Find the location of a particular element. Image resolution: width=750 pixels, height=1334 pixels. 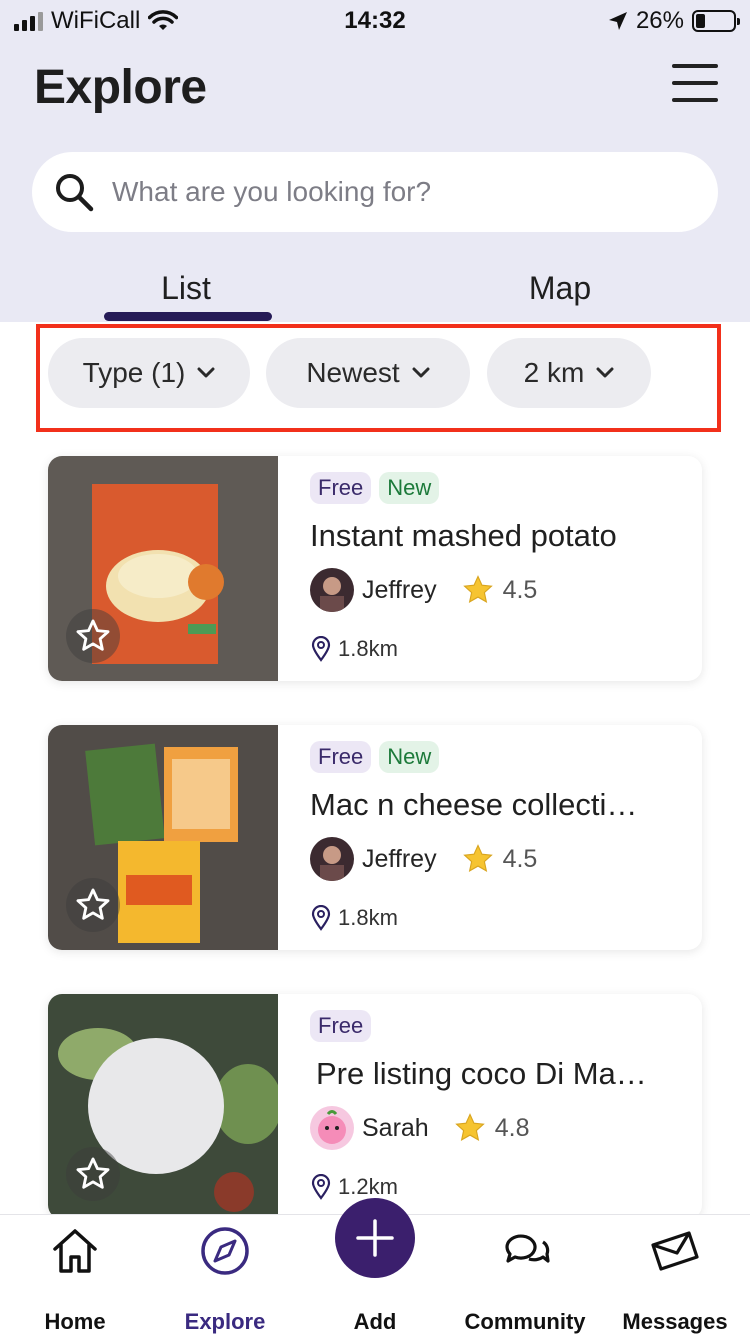

filter-type-chip: Type (1) is located at coordinates (149, 373).